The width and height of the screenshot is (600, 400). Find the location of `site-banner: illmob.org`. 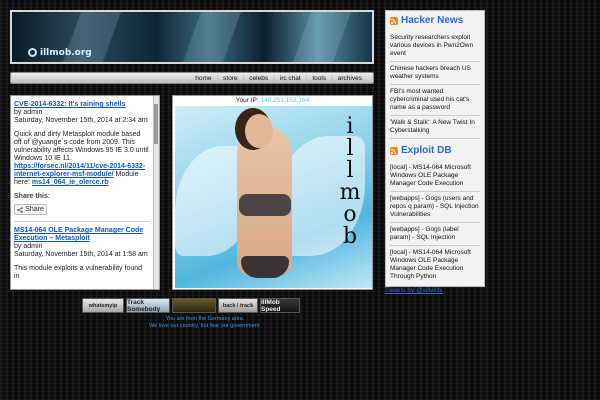

site-banner: illmob.org is located at coordinates (192, 37).